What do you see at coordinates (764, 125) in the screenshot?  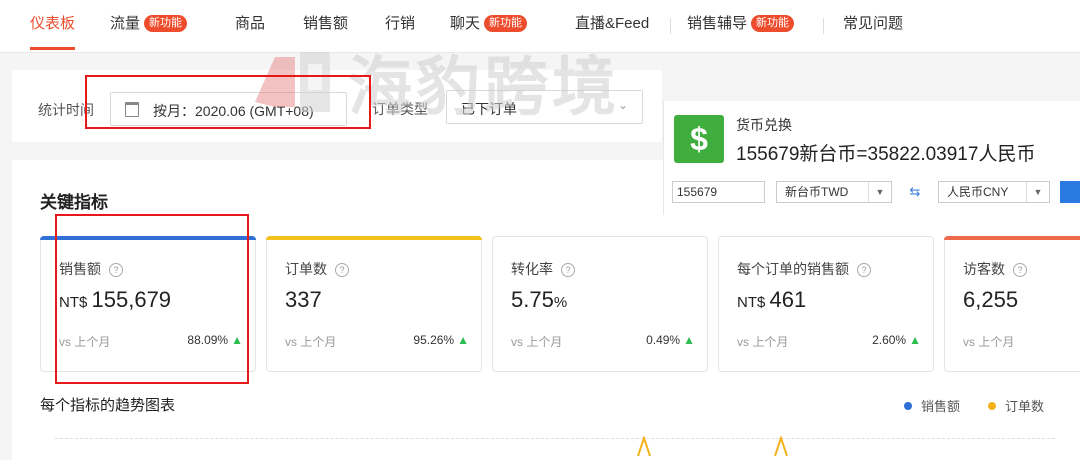 I see `converter-title: 货币兑换` at bounding box center [764, 125].